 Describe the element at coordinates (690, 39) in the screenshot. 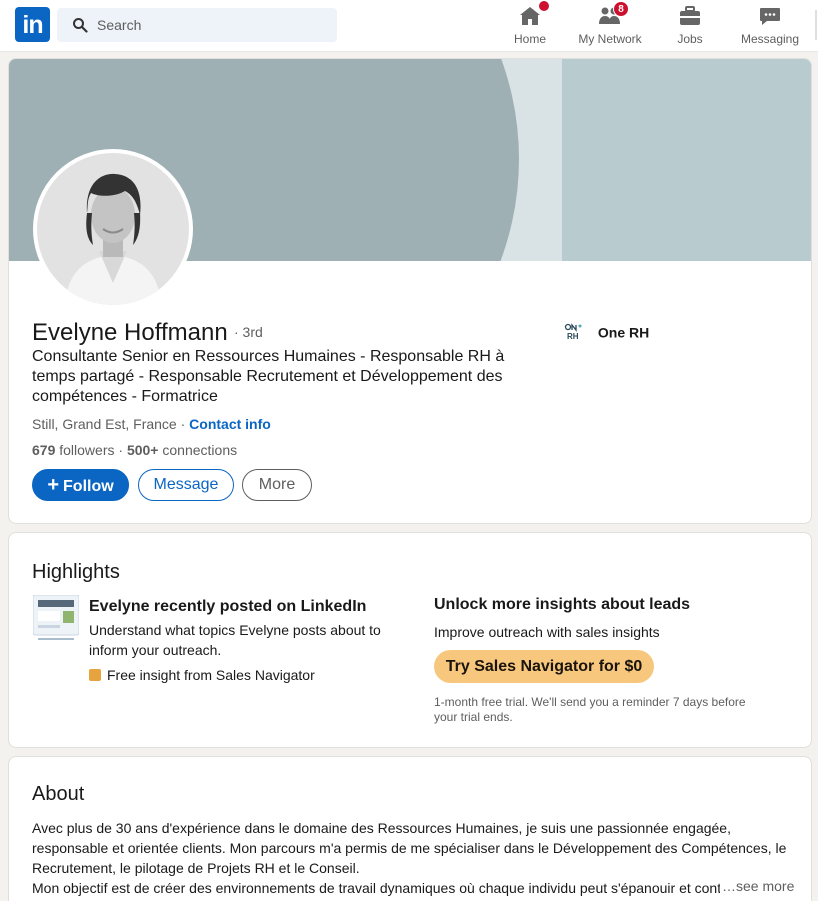

I see `nav-jobs-label: Jobs` at that location.